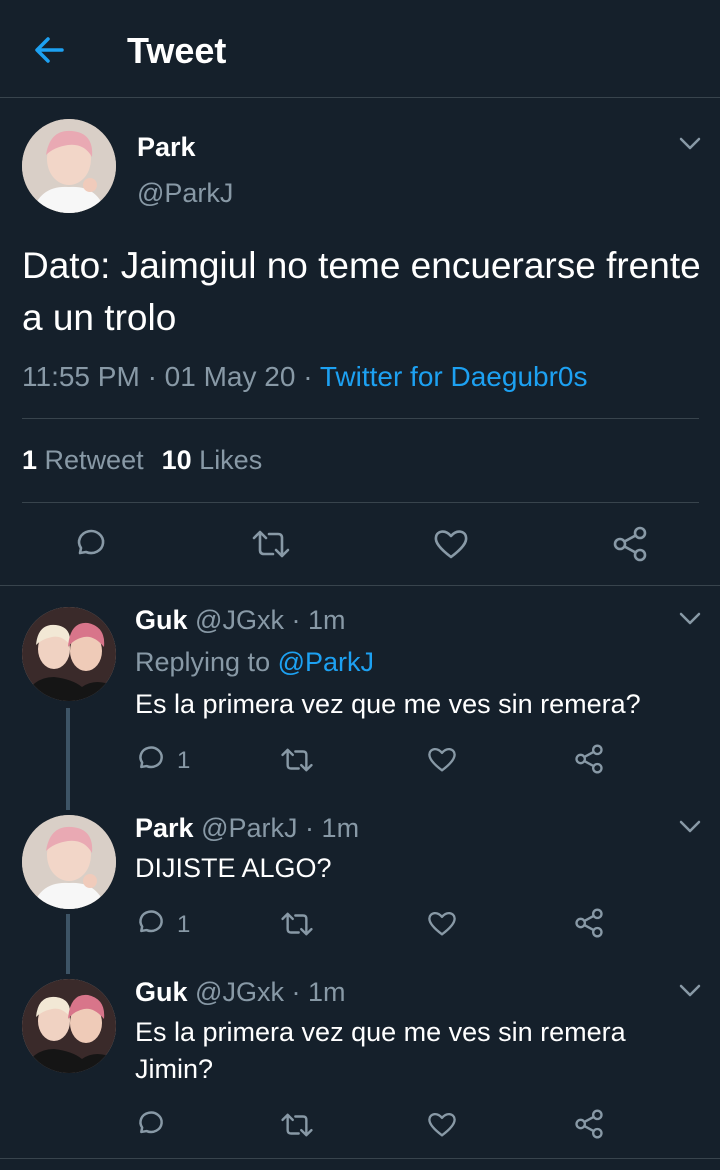 This screenshot has height=1170, width=720. I want to click on reply-author-name: Park, so click(164, 828).